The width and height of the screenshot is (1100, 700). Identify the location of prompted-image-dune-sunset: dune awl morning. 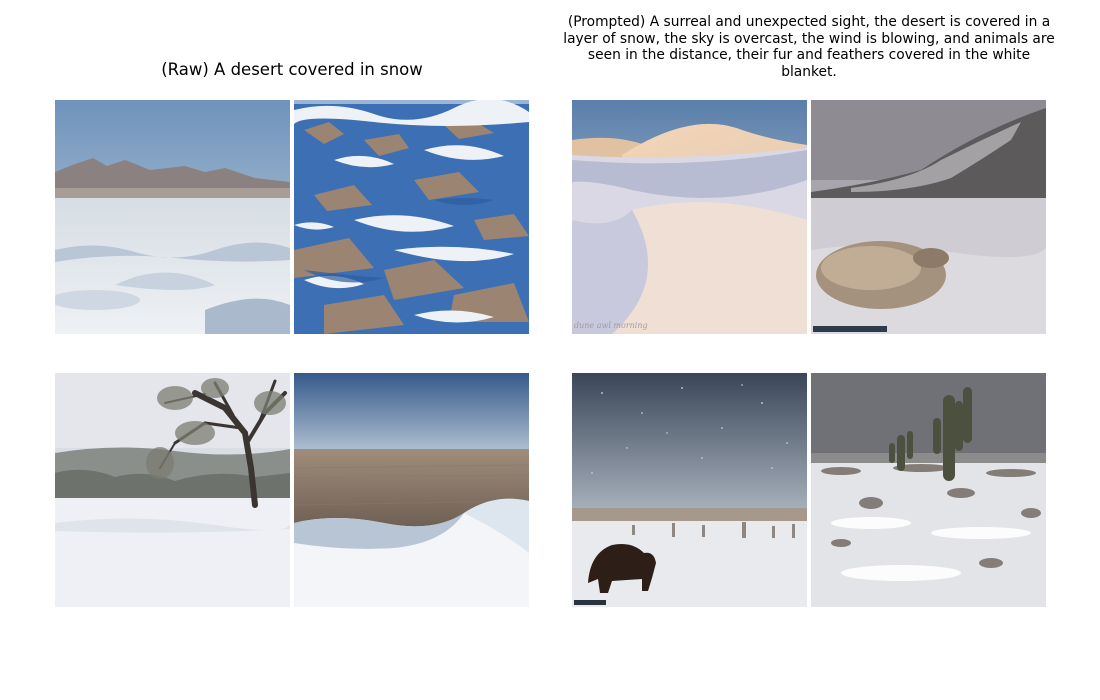
(689, 217).